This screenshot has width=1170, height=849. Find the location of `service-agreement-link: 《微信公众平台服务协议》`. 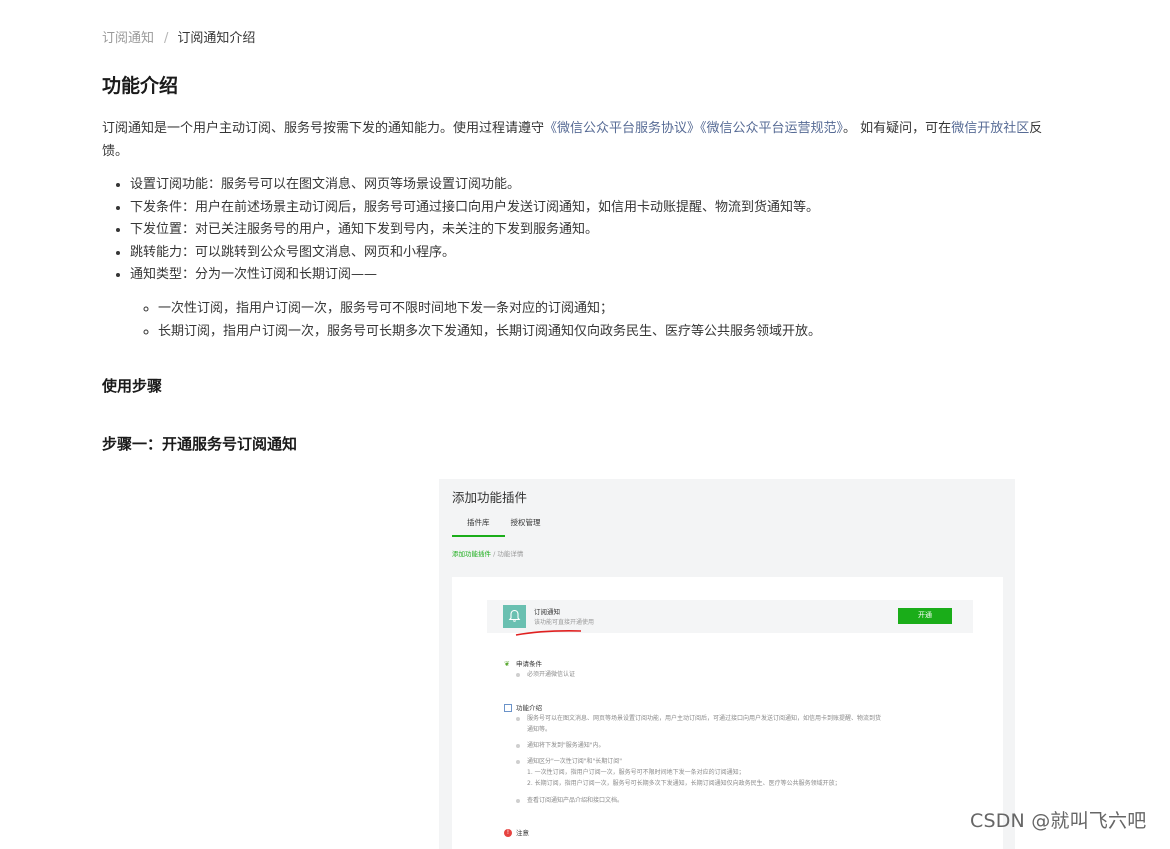

service-agreement-link: 《微信公众平台服务协议》 is located at coordinates (622, 128).